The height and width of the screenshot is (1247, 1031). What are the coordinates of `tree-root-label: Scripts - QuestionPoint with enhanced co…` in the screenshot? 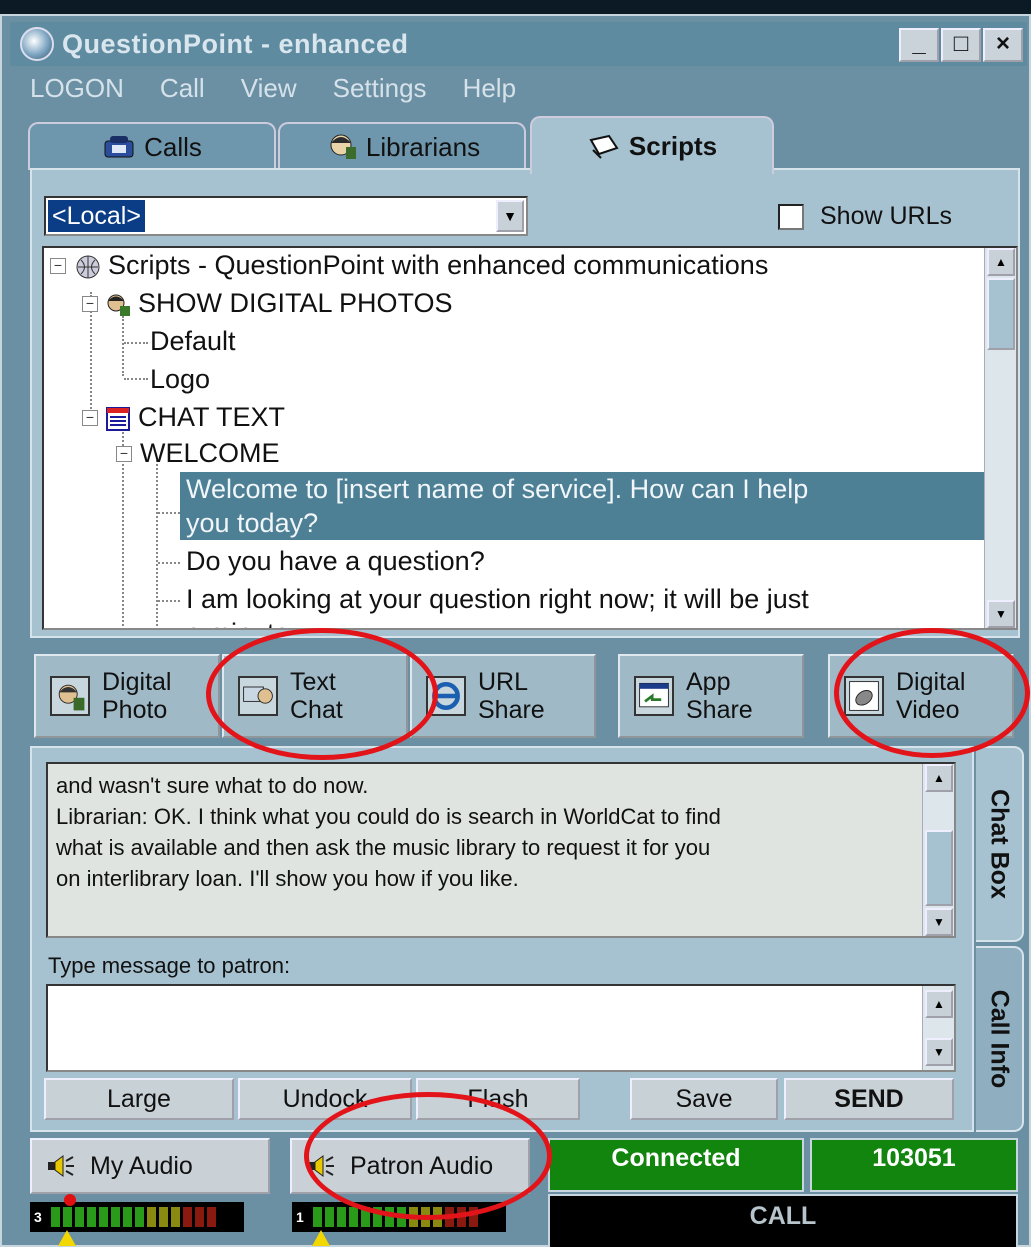 It's located at (438, 265).